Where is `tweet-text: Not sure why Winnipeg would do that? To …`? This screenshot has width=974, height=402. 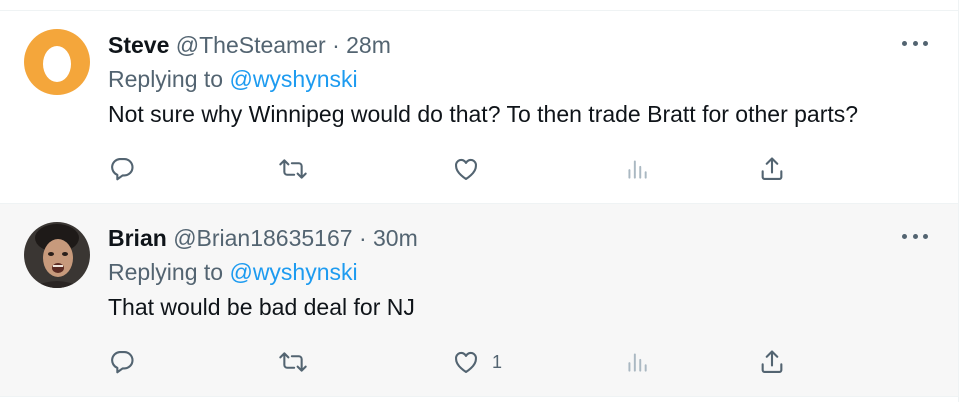 tweet-text: Not sure why Winnipeg would do that? To … is located at coordinates (483, 114).